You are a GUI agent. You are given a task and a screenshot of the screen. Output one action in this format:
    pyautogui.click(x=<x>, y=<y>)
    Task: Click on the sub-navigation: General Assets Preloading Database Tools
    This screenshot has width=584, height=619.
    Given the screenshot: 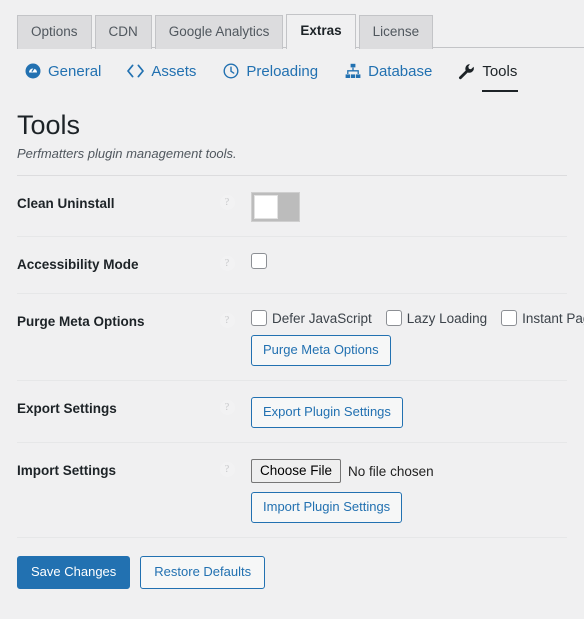 What is the action you would take?
    pyautogui.click(x=292, y=71)
    